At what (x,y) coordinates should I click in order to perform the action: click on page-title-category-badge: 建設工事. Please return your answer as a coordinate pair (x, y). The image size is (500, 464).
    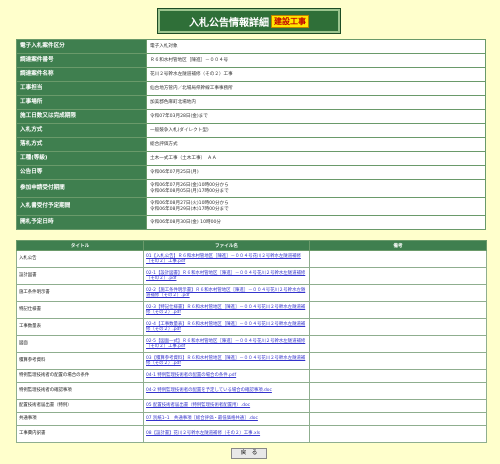
    Looking at the image, I should click on (290, 21).